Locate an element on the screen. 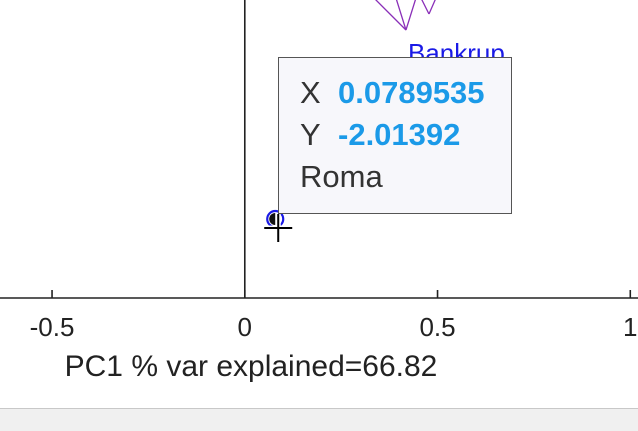  datatip-y-row: Y -2.01392 is located at coordinates (380, 135).